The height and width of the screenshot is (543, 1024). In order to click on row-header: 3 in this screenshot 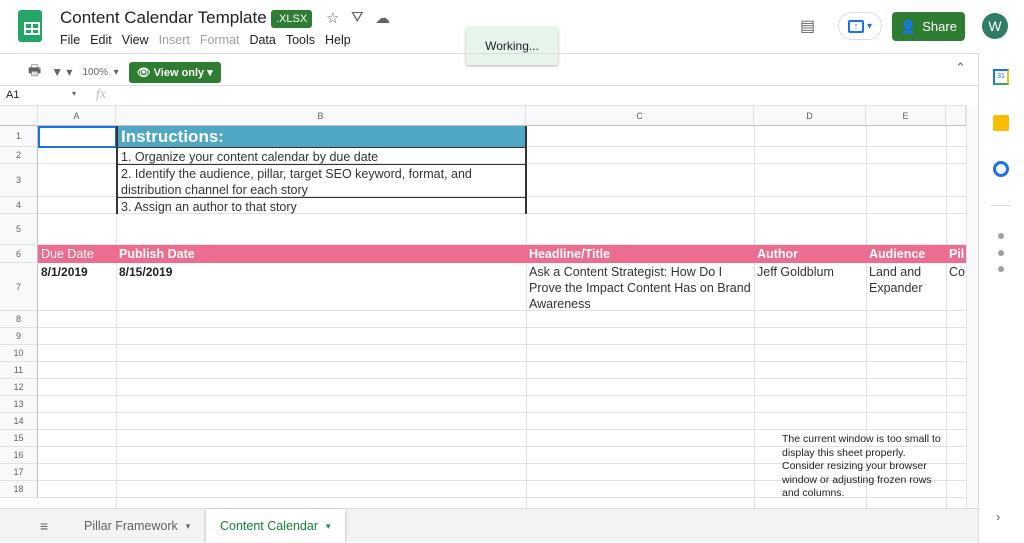, I will do `click(19, 180)`.